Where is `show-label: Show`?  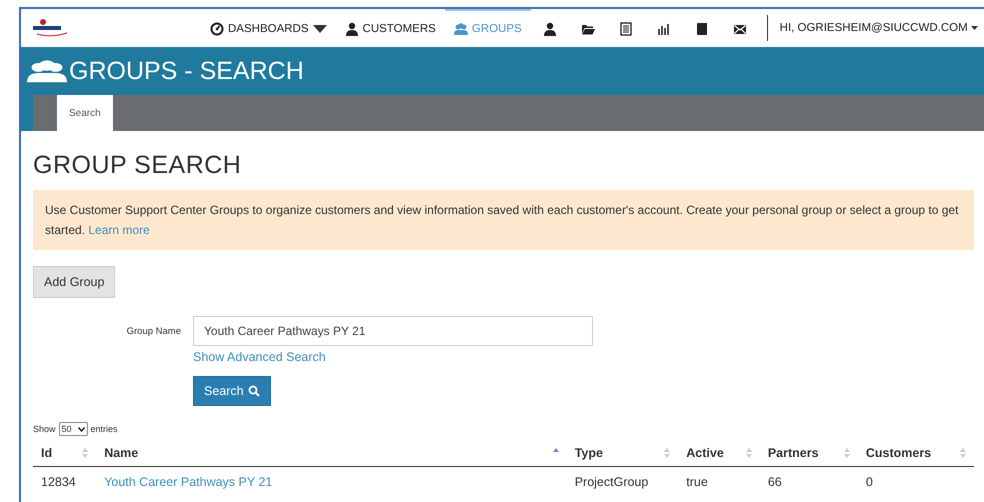
show-label: Show is located at coordinates (44, 429).